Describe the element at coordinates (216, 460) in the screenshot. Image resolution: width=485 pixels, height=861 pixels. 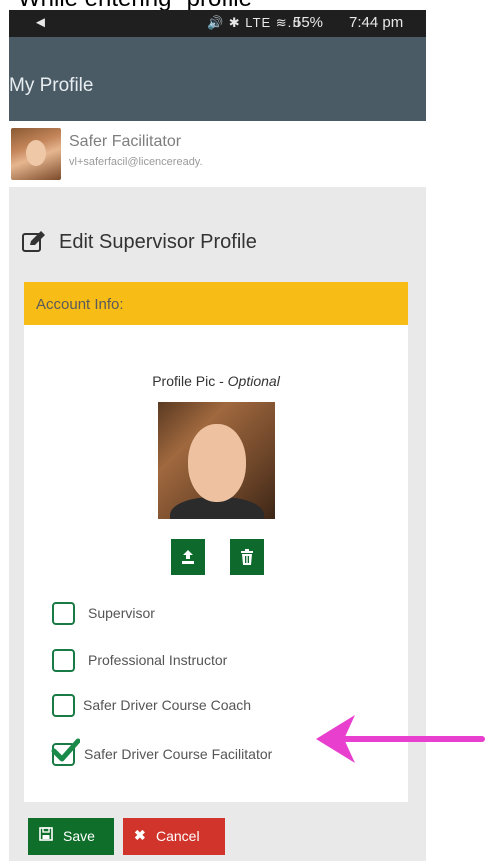
I see `profile-photo` at that location.